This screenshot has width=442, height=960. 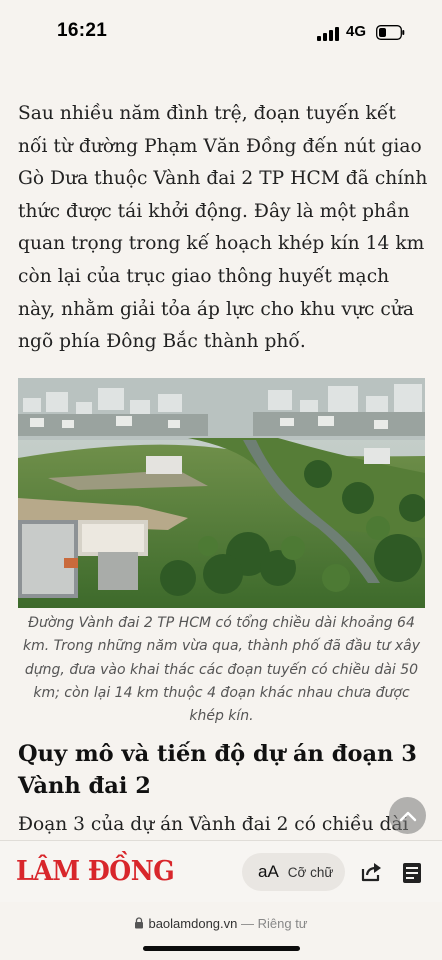 I want to click on scroll-top-button, so click(x=407, y=815).